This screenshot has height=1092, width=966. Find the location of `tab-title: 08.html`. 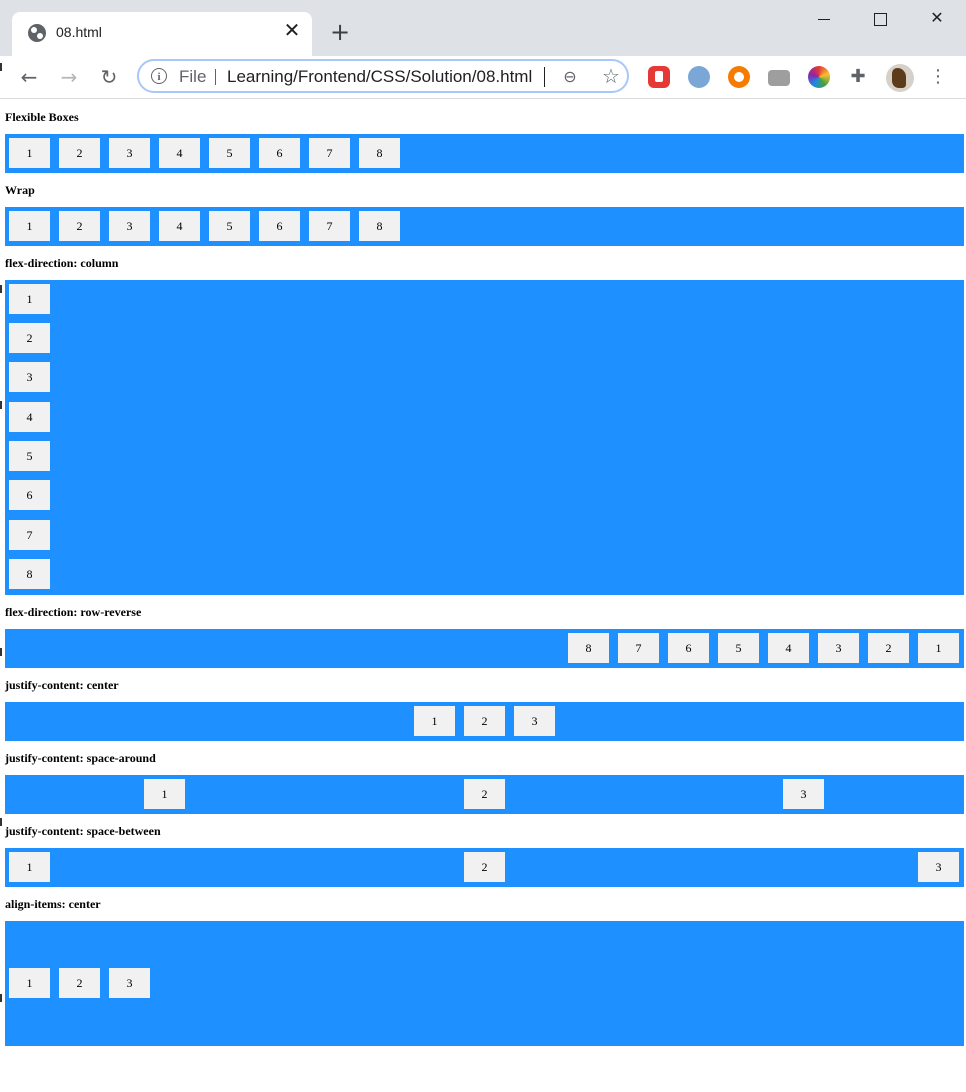

tab-title: 08.html is located at coordinates (79, 32).